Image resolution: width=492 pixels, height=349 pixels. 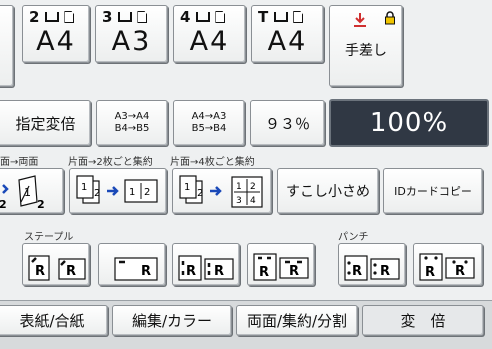 I want to click on punch-top-button: R R, so click(x=448, y=264).